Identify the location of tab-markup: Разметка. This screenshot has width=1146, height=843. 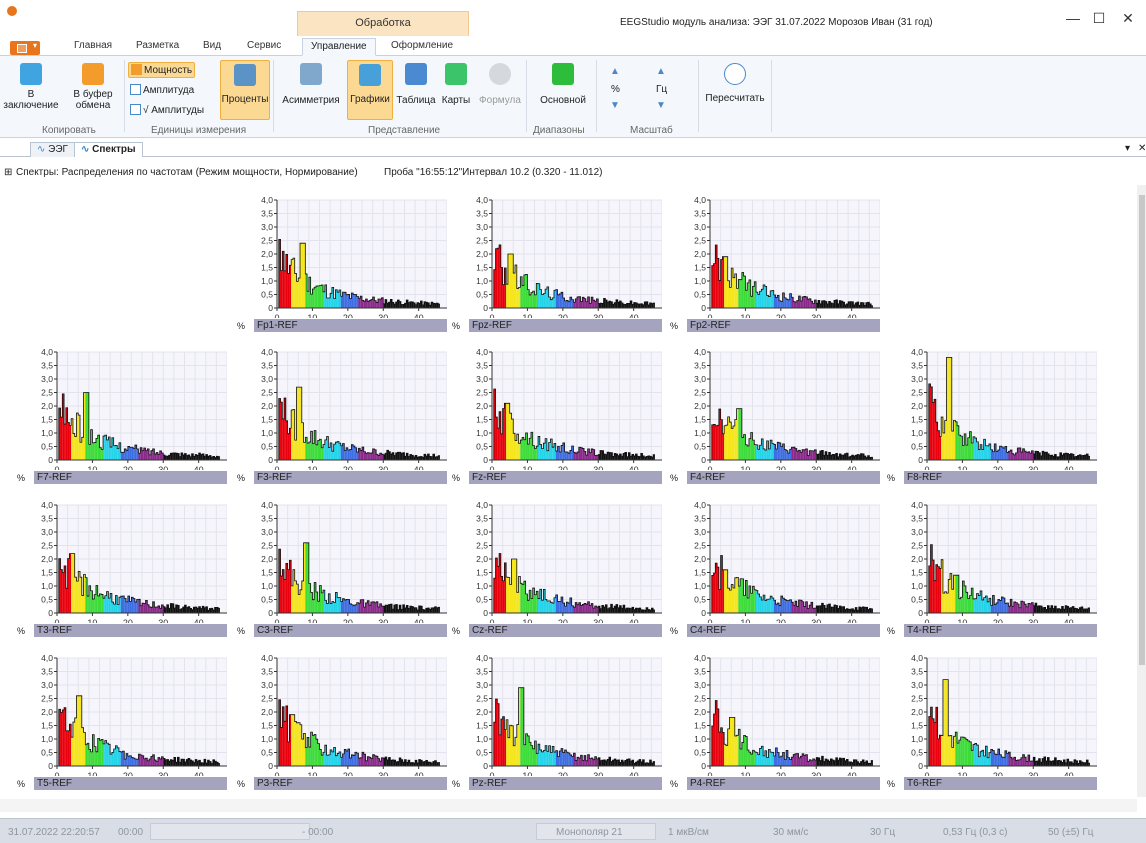
(157, 45).